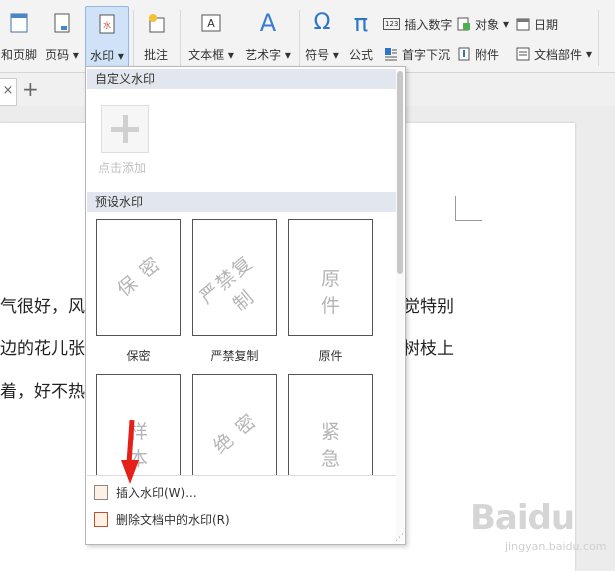 The width and height of the screenshot is (615, 571). What do you see at coordinates (400, 172) in the screenshot?
I see `panel-scrollbar-thumb` at bounding box center [400, 172].